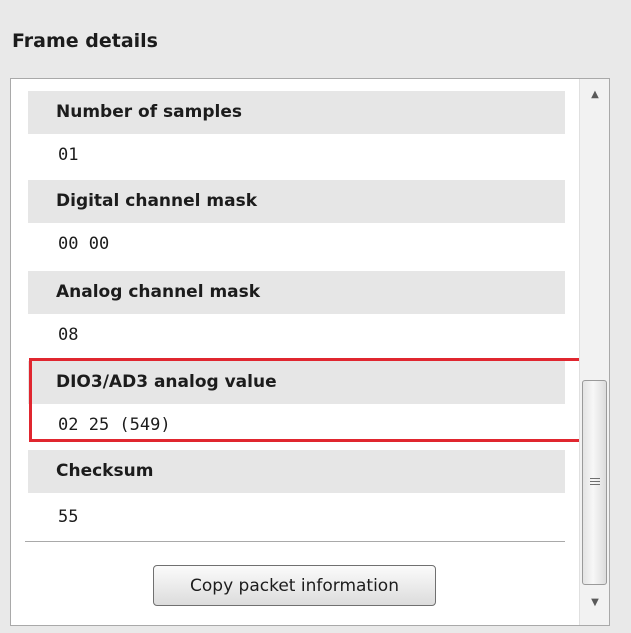 The height and width of the screenshot is (633, 631). What do you see at coordinates (296, 112) in the screenshot?
I see `field-header-number-of-samples: Number of samples` at bounding box center [296, 112].